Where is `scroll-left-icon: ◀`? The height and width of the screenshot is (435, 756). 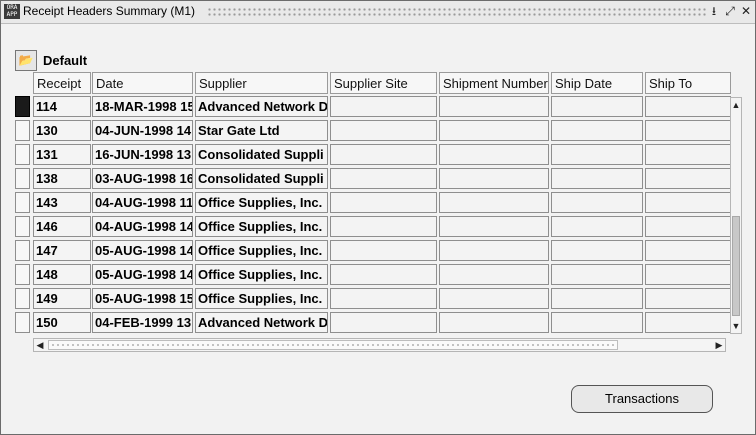
scroll-left-icon: ◀ is located at coordinates (40, 345).